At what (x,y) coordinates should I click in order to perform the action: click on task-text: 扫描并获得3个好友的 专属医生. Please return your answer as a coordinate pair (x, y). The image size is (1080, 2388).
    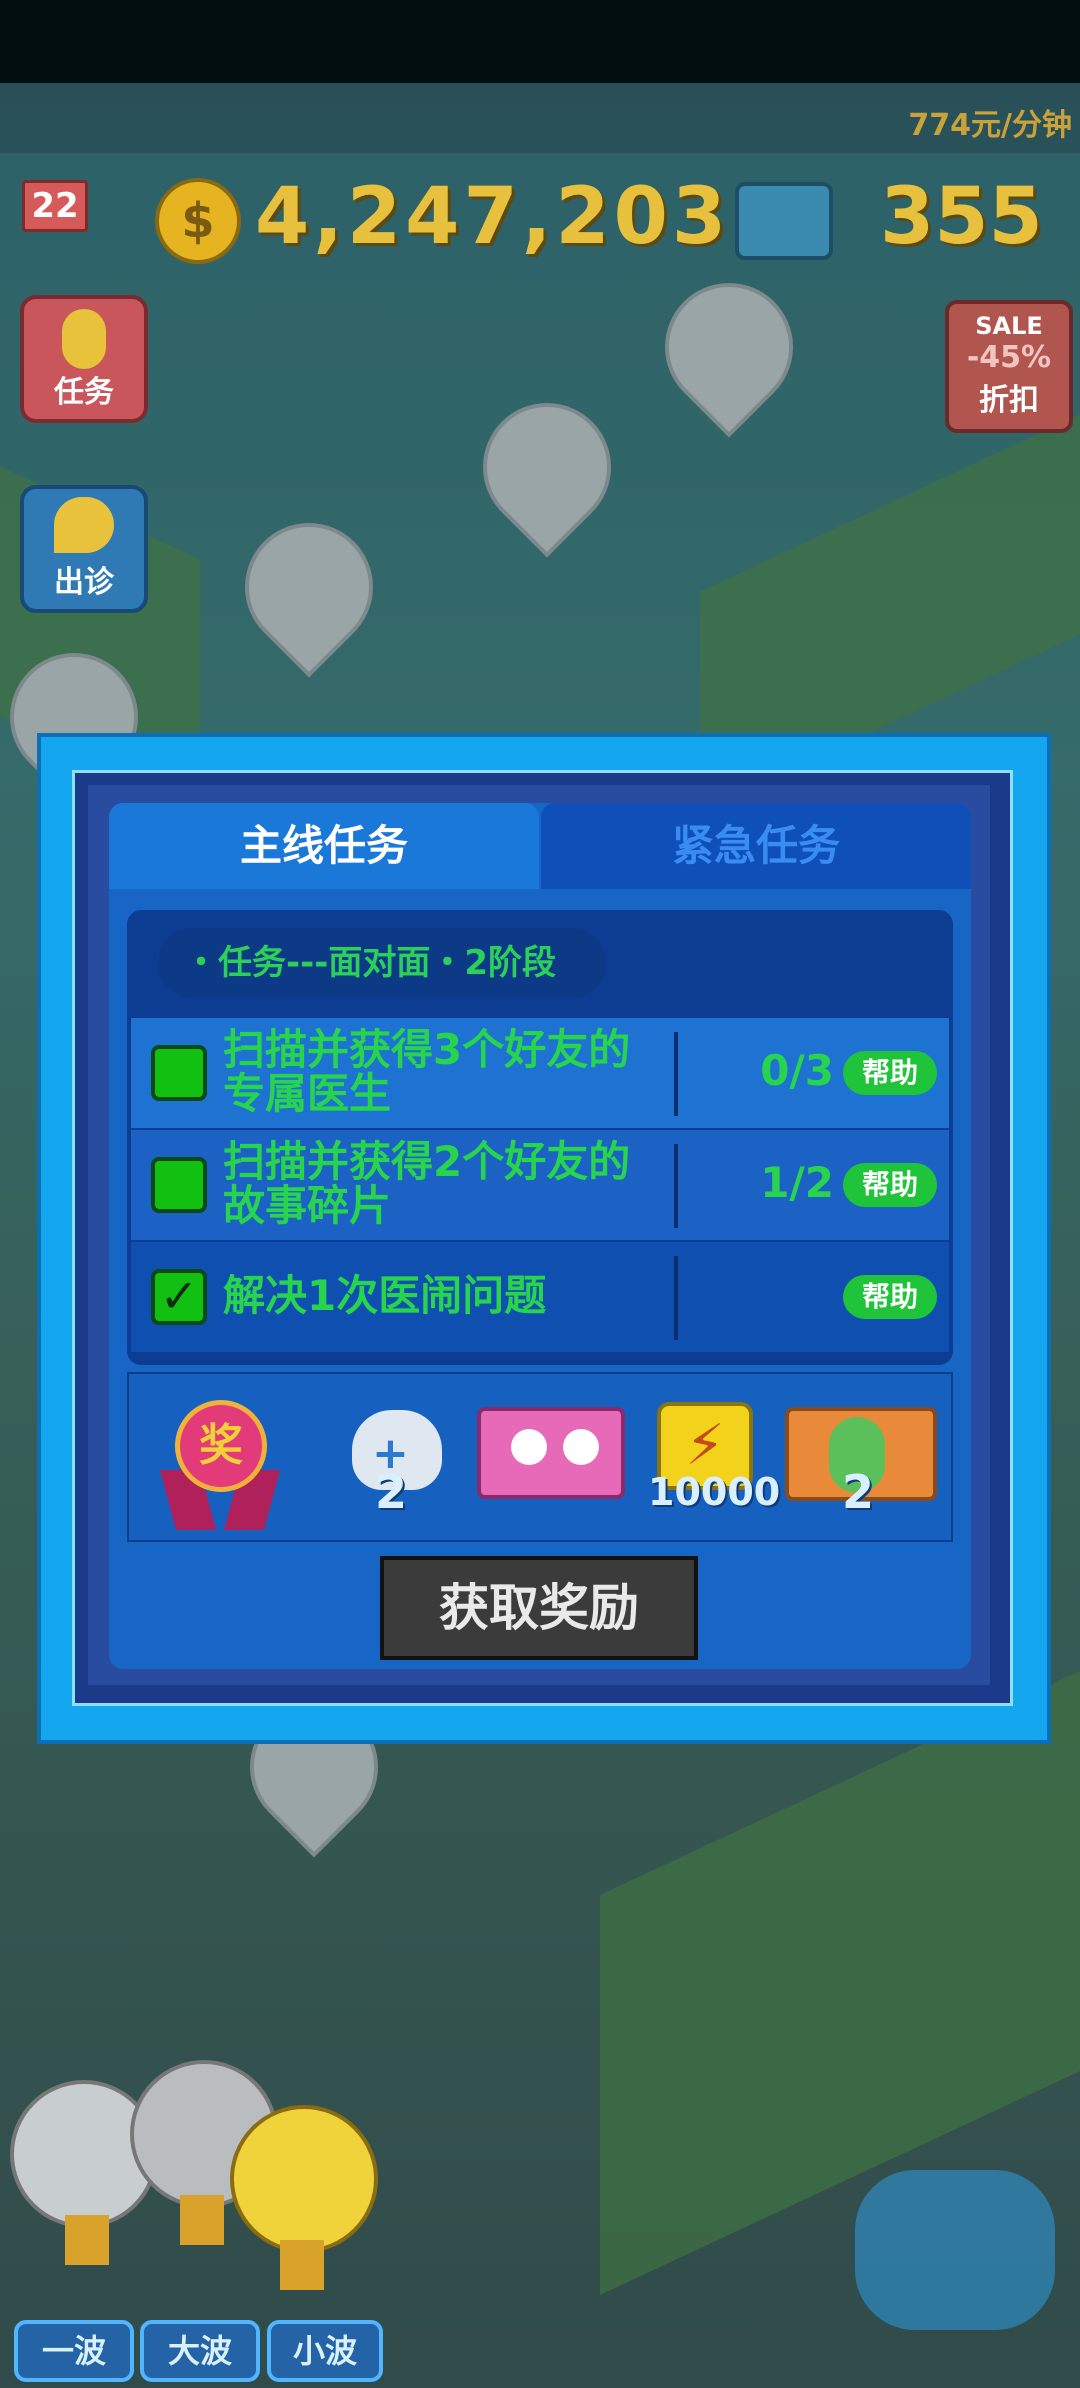
    Looking at the image, I should click on (426, 1072).